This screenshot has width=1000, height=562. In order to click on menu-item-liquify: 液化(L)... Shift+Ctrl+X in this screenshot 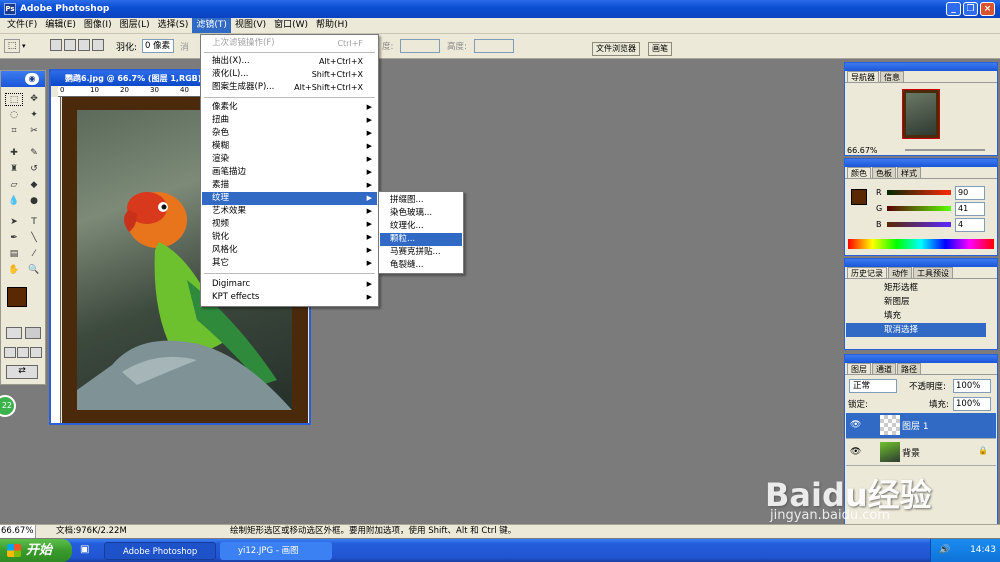, I will do `click(289, 74)`.